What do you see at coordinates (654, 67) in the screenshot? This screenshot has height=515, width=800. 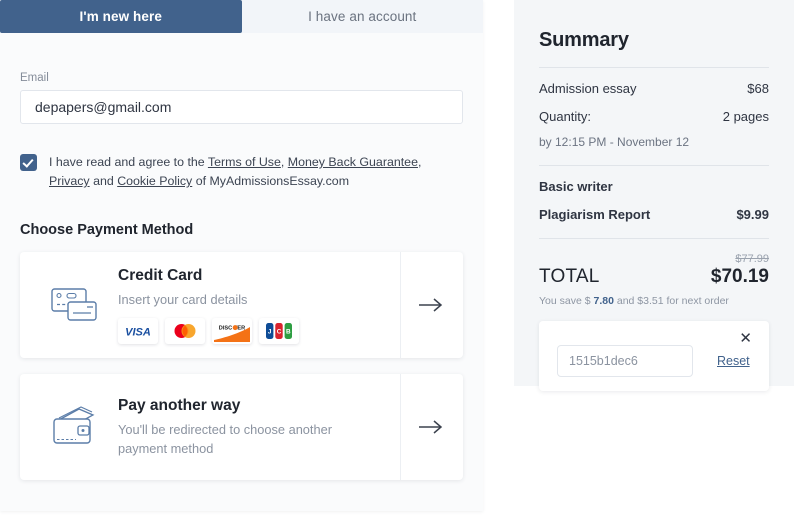 I see `summary-divider-top` at bounding box center [654, 67].